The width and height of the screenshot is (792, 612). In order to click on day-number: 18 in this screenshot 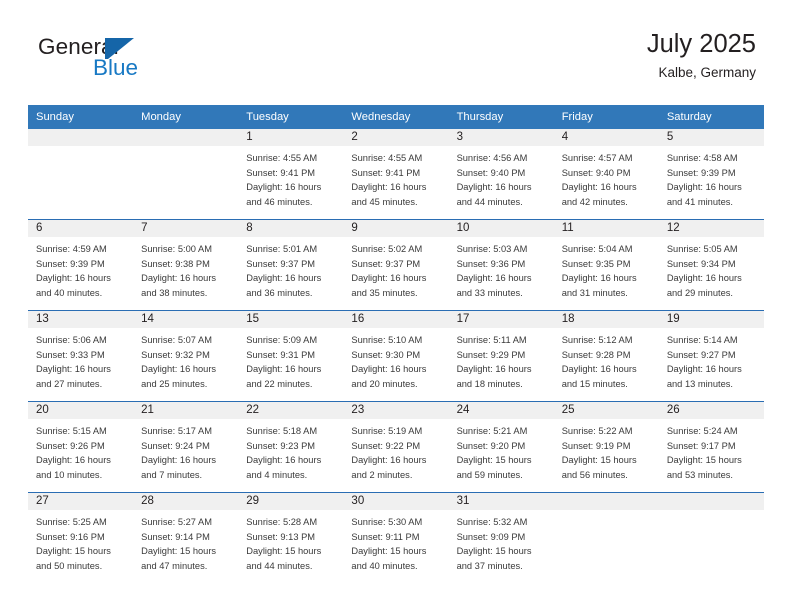, I will do `click(606, 320)`.